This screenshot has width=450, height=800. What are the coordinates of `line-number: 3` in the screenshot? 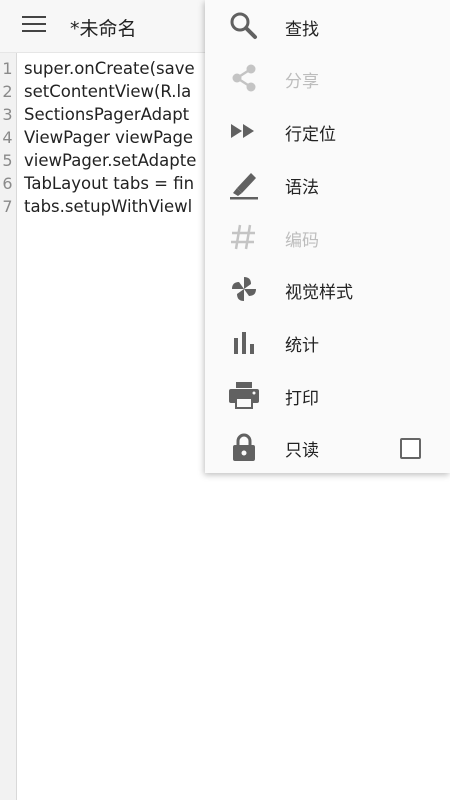 It's located at (7, 114).